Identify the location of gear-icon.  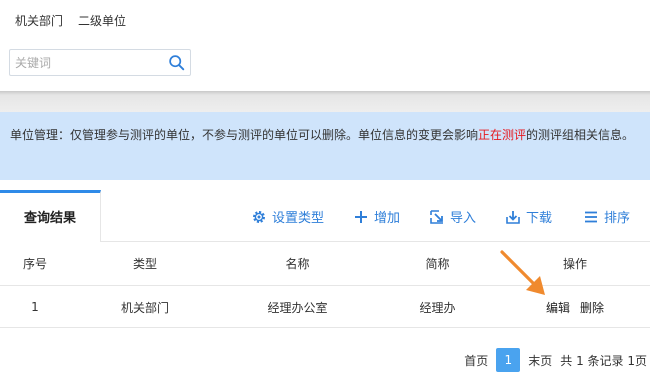
(259, 216).